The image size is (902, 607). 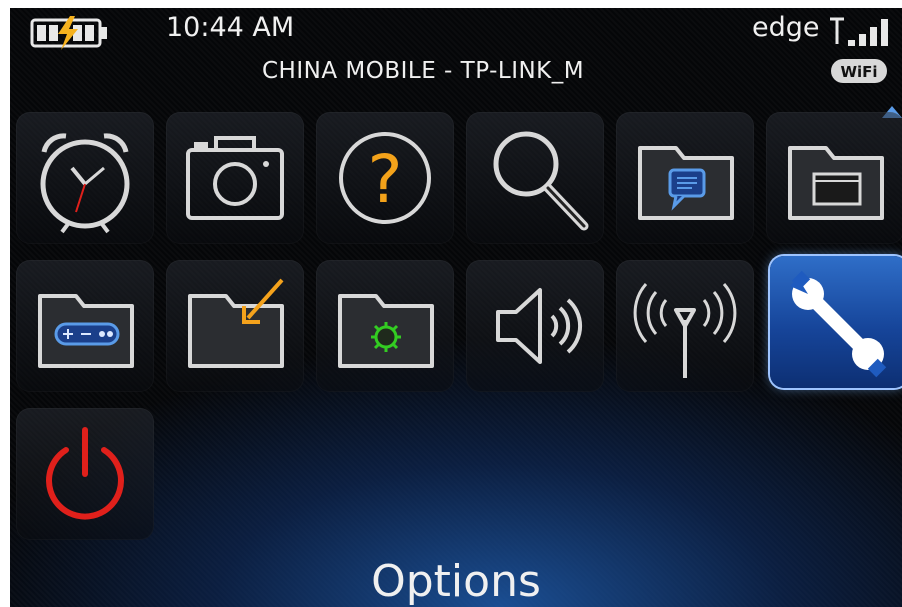 I want to click on alarm-clock-tile, so click(x=85, y=178).